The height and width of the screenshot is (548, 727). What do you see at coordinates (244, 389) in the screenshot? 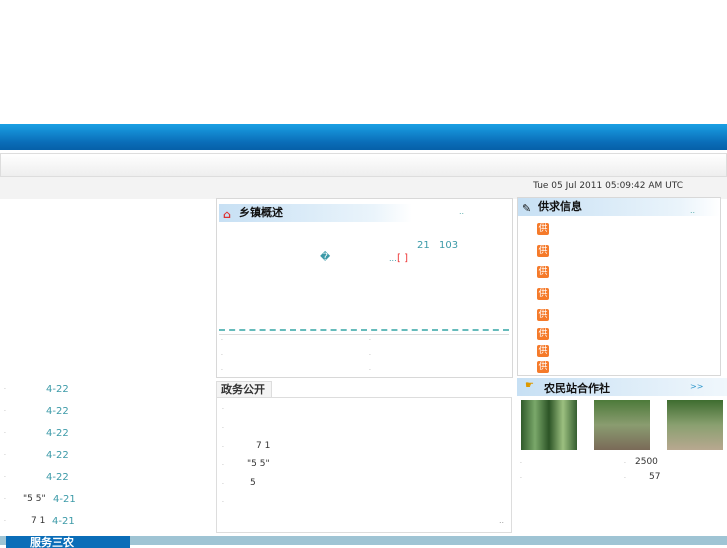
I see `tab-gov-affairs: 政务公开` at bounding box center [244, 389].